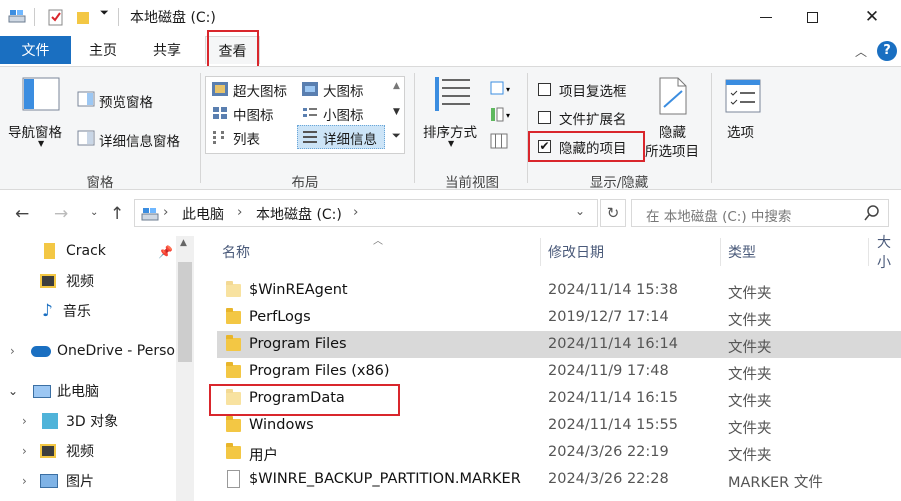 Image resolution: width=901 pixels, height=501 pixels. Describe the element at coordinates (861, 51) in the screenshot. I see `collapse-ribbon-icon: ︿` at that location.